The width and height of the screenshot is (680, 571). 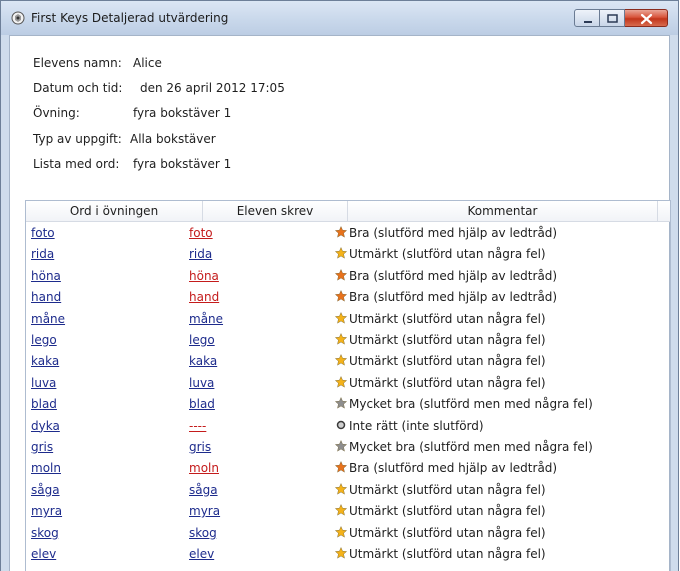 What do you see at coordinates (44, 340) in the screenshot?
I see `expected-word-link: lego` at bounding box center [44, 340].